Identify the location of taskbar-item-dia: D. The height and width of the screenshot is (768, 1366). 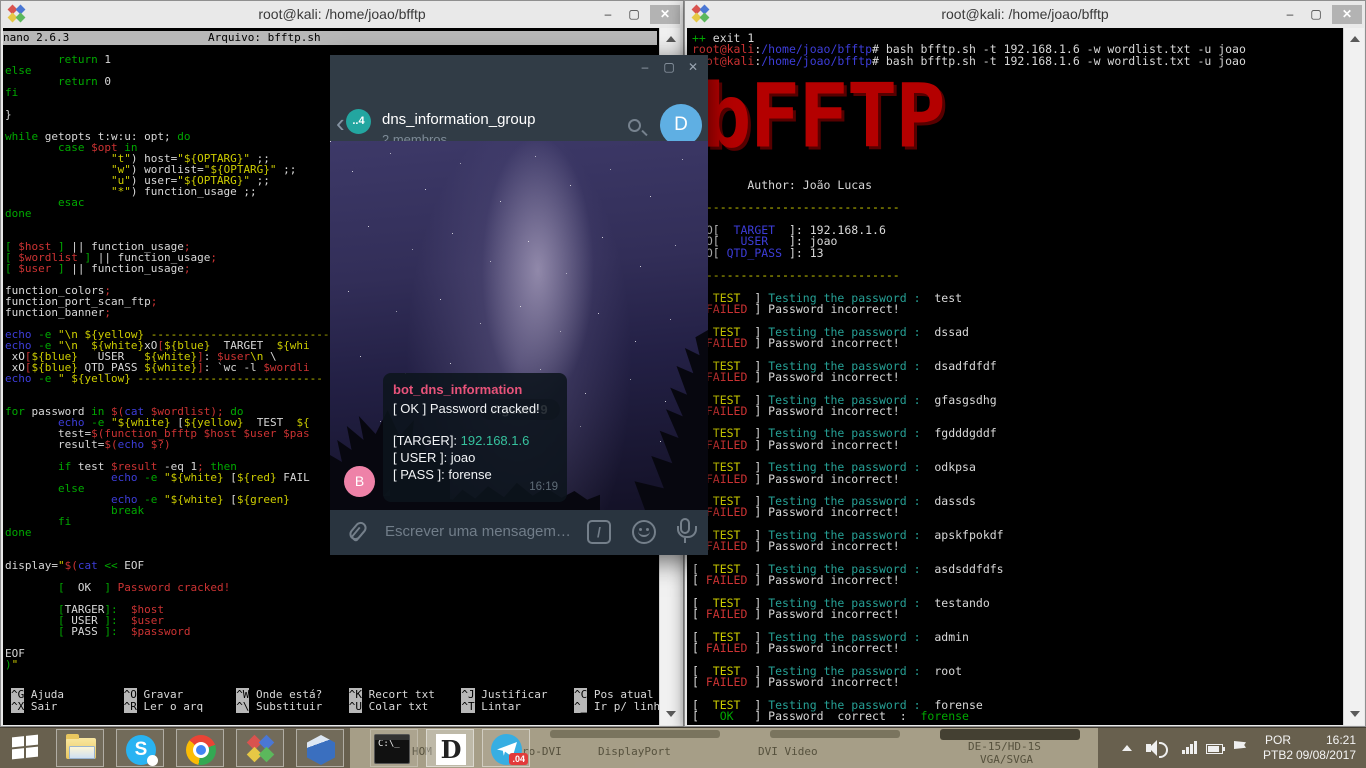
(450, 748).